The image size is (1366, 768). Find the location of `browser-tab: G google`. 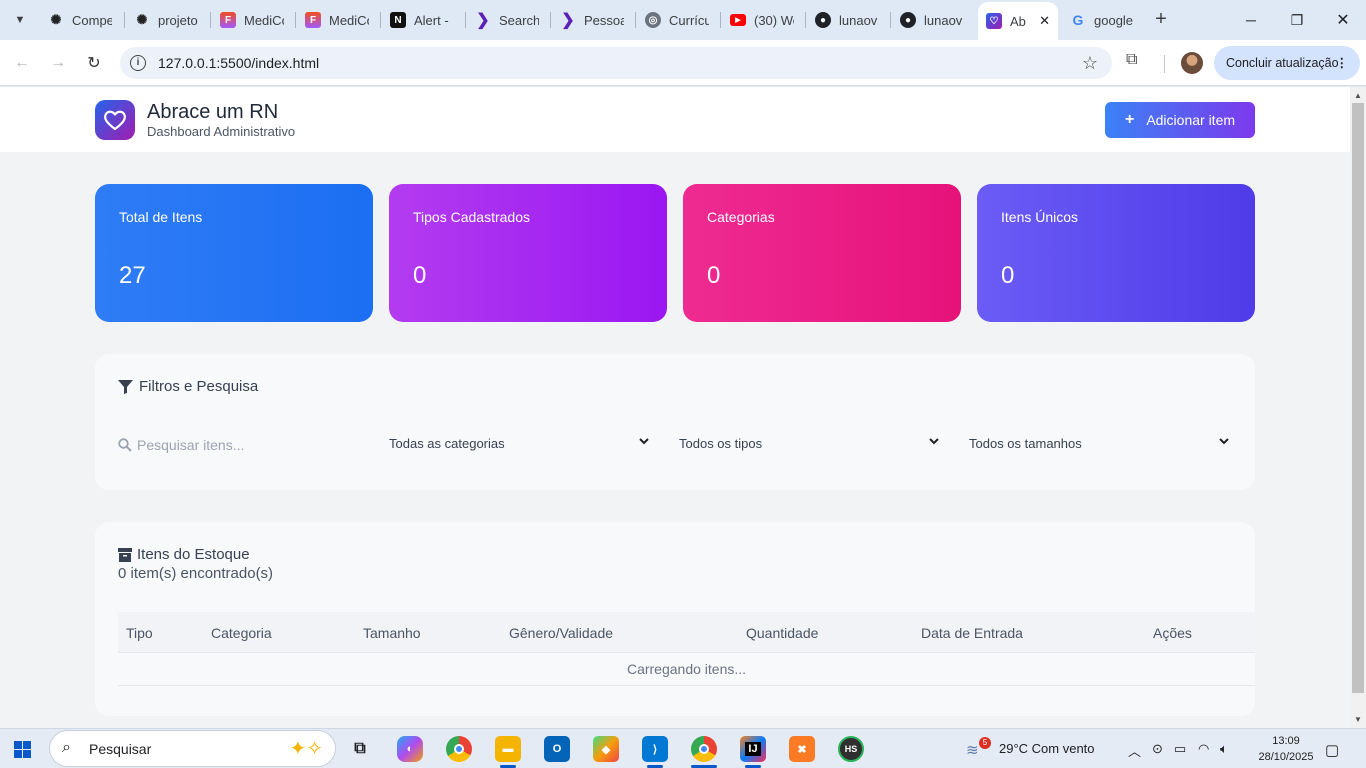

browser-tab: G google is located at coordinates (1104, 20).